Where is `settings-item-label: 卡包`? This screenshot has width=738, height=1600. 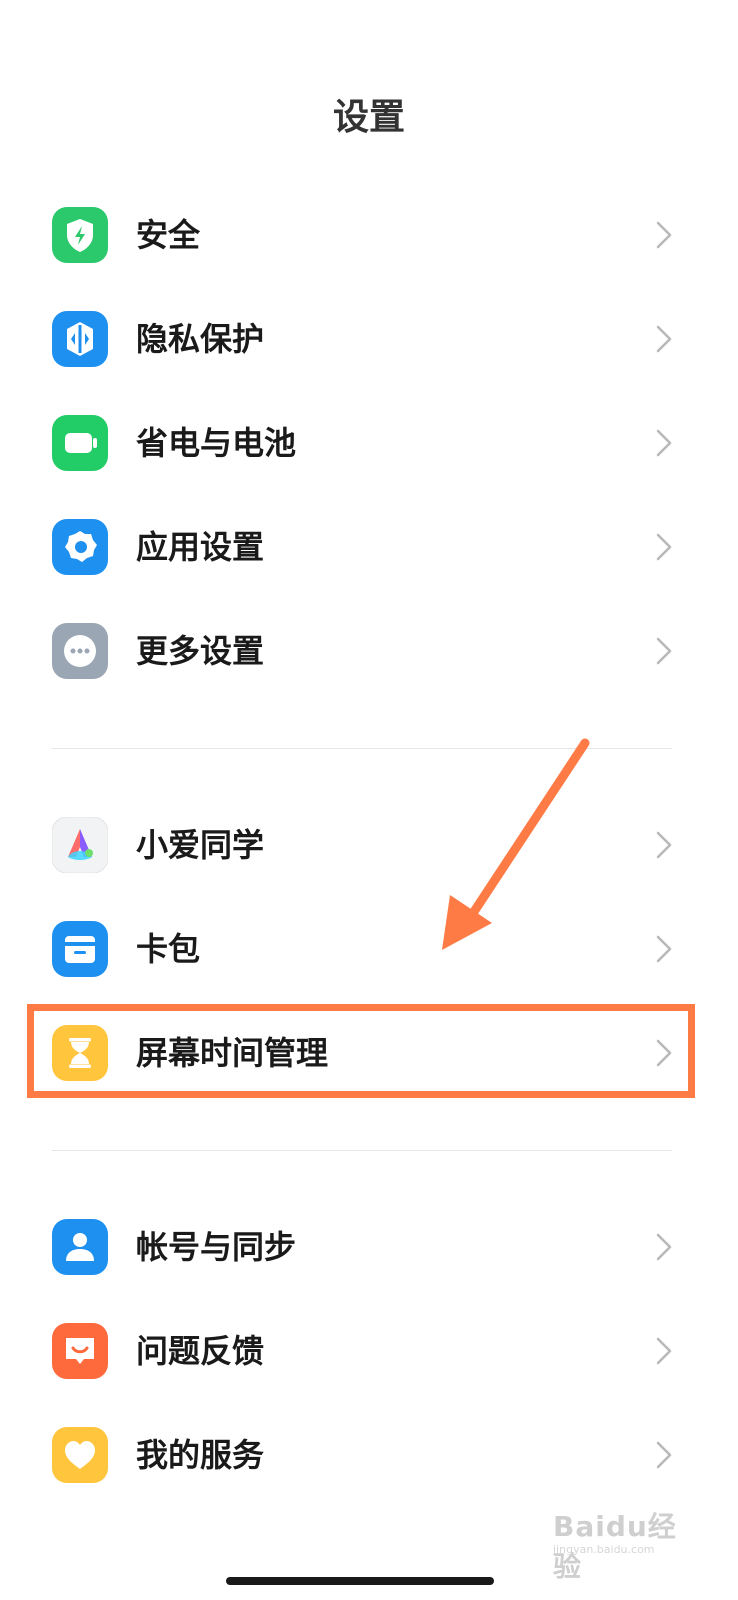 settings-item-label: 卡包 is located at coordinates (168, 949).